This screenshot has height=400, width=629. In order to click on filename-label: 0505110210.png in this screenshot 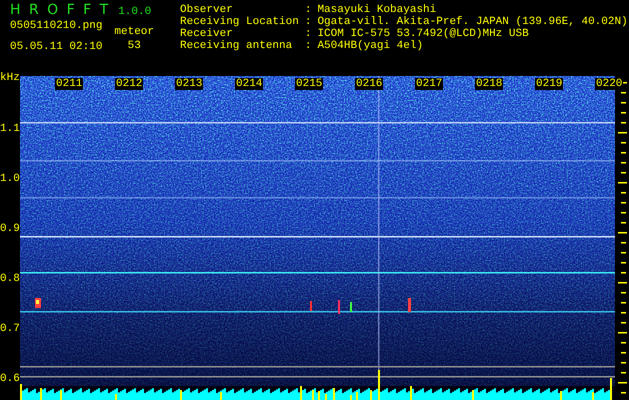, I will do `click(56, 26)`.